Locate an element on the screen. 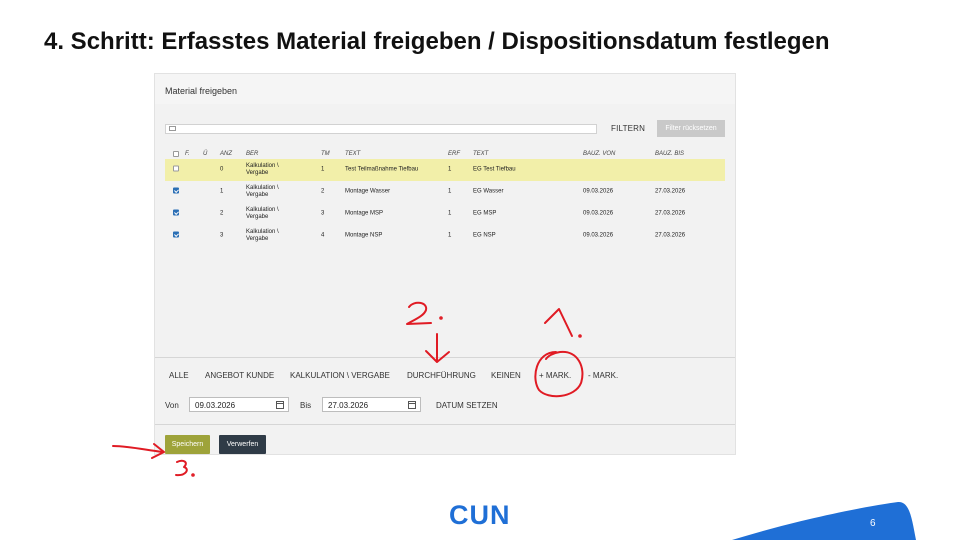 The width and height of the screenshot is (960, 540). column-header-f: F. is located at coordinates (187, 154).